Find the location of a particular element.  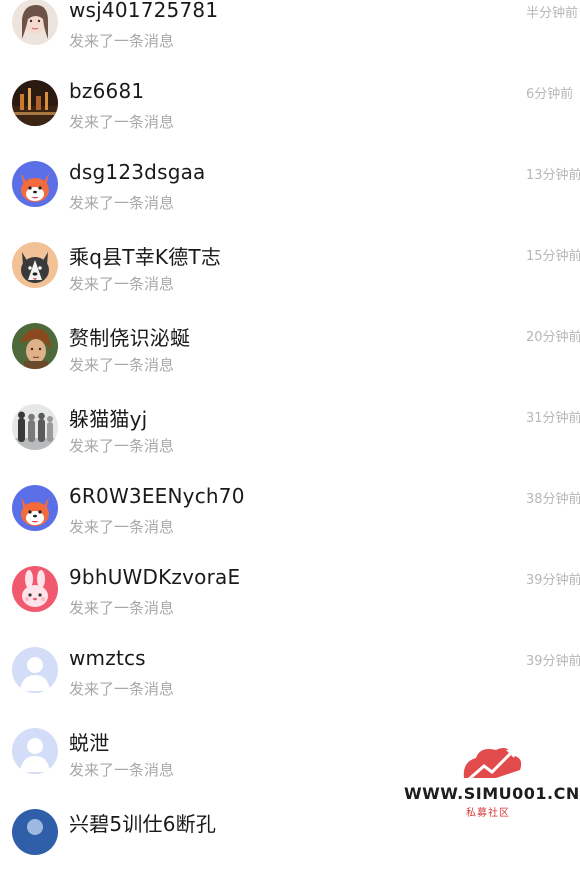

contact-name: dsg123dsgaa is located at coordinates (137, 172).